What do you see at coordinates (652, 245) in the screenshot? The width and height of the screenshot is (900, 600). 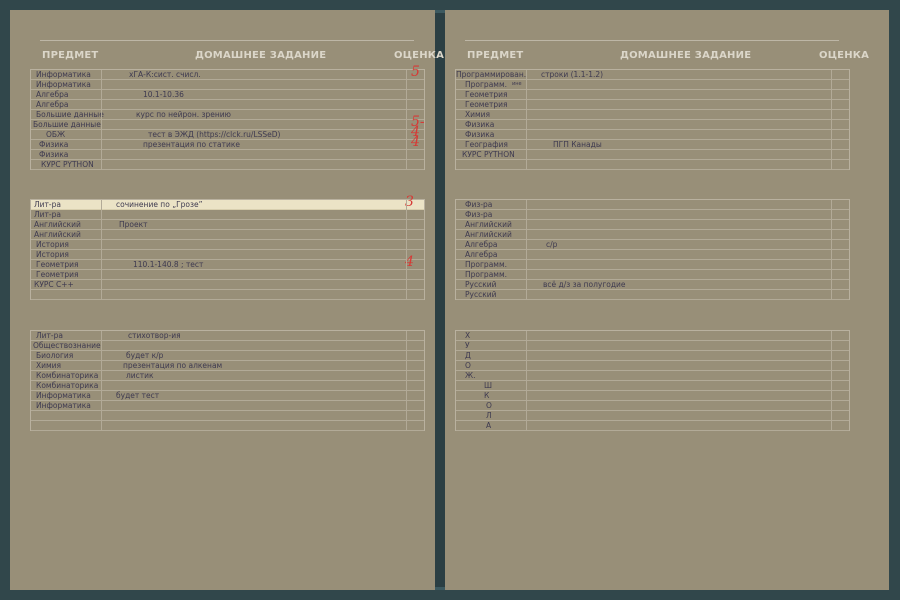 I see `table-row: Алгебра с/р` at bounding box center [652, 245].